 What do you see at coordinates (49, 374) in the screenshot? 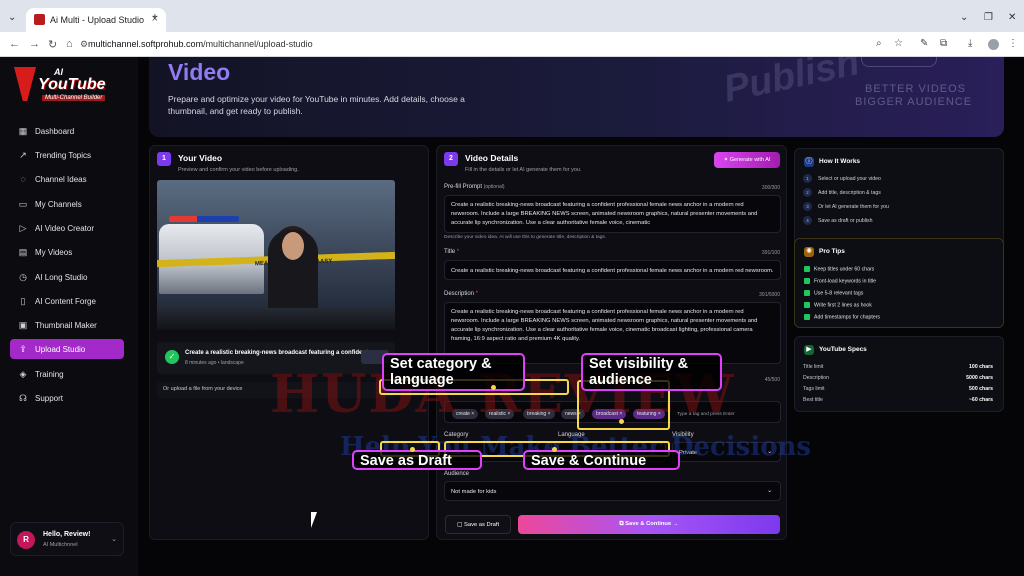
I see `sidebar-item-label: Training` at bounding box center [49, 374].